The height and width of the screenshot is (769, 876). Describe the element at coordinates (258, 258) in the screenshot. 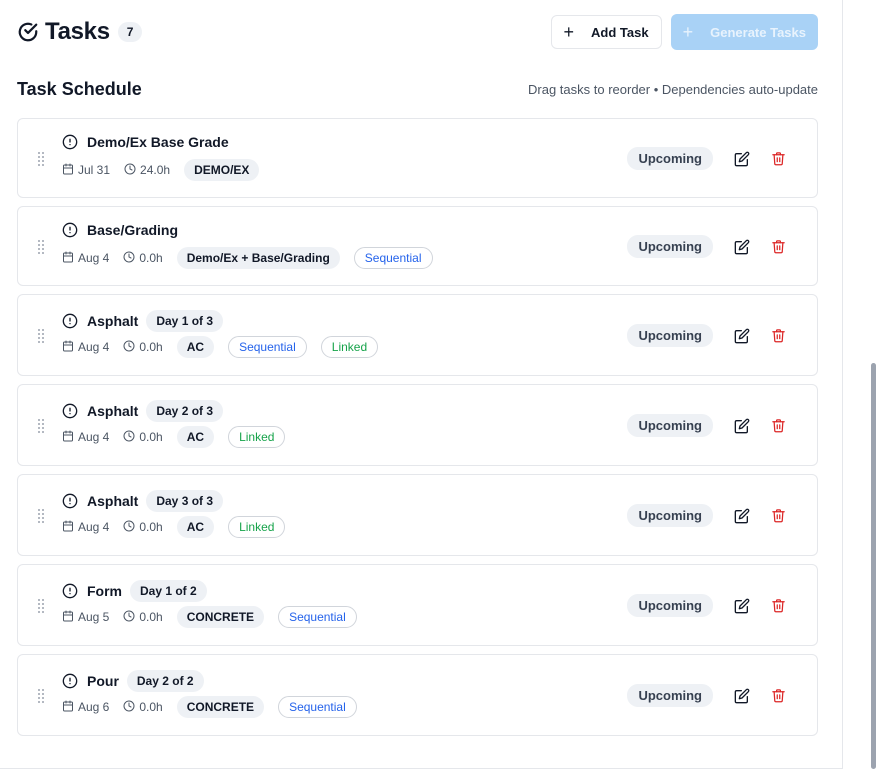

I see `trade-tag: Demo/Ex + Base/Grading` at that location.